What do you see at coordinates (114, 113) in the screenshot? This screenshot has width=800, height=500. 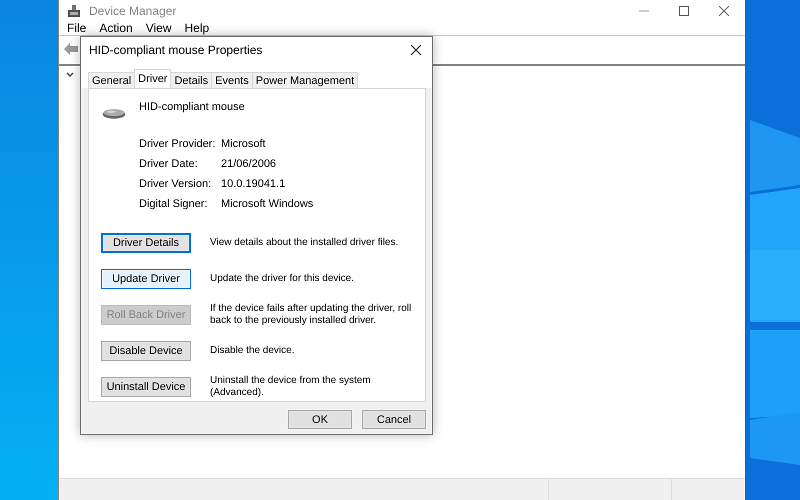 I see `mouse-icon` at bounding box center [114, 113].